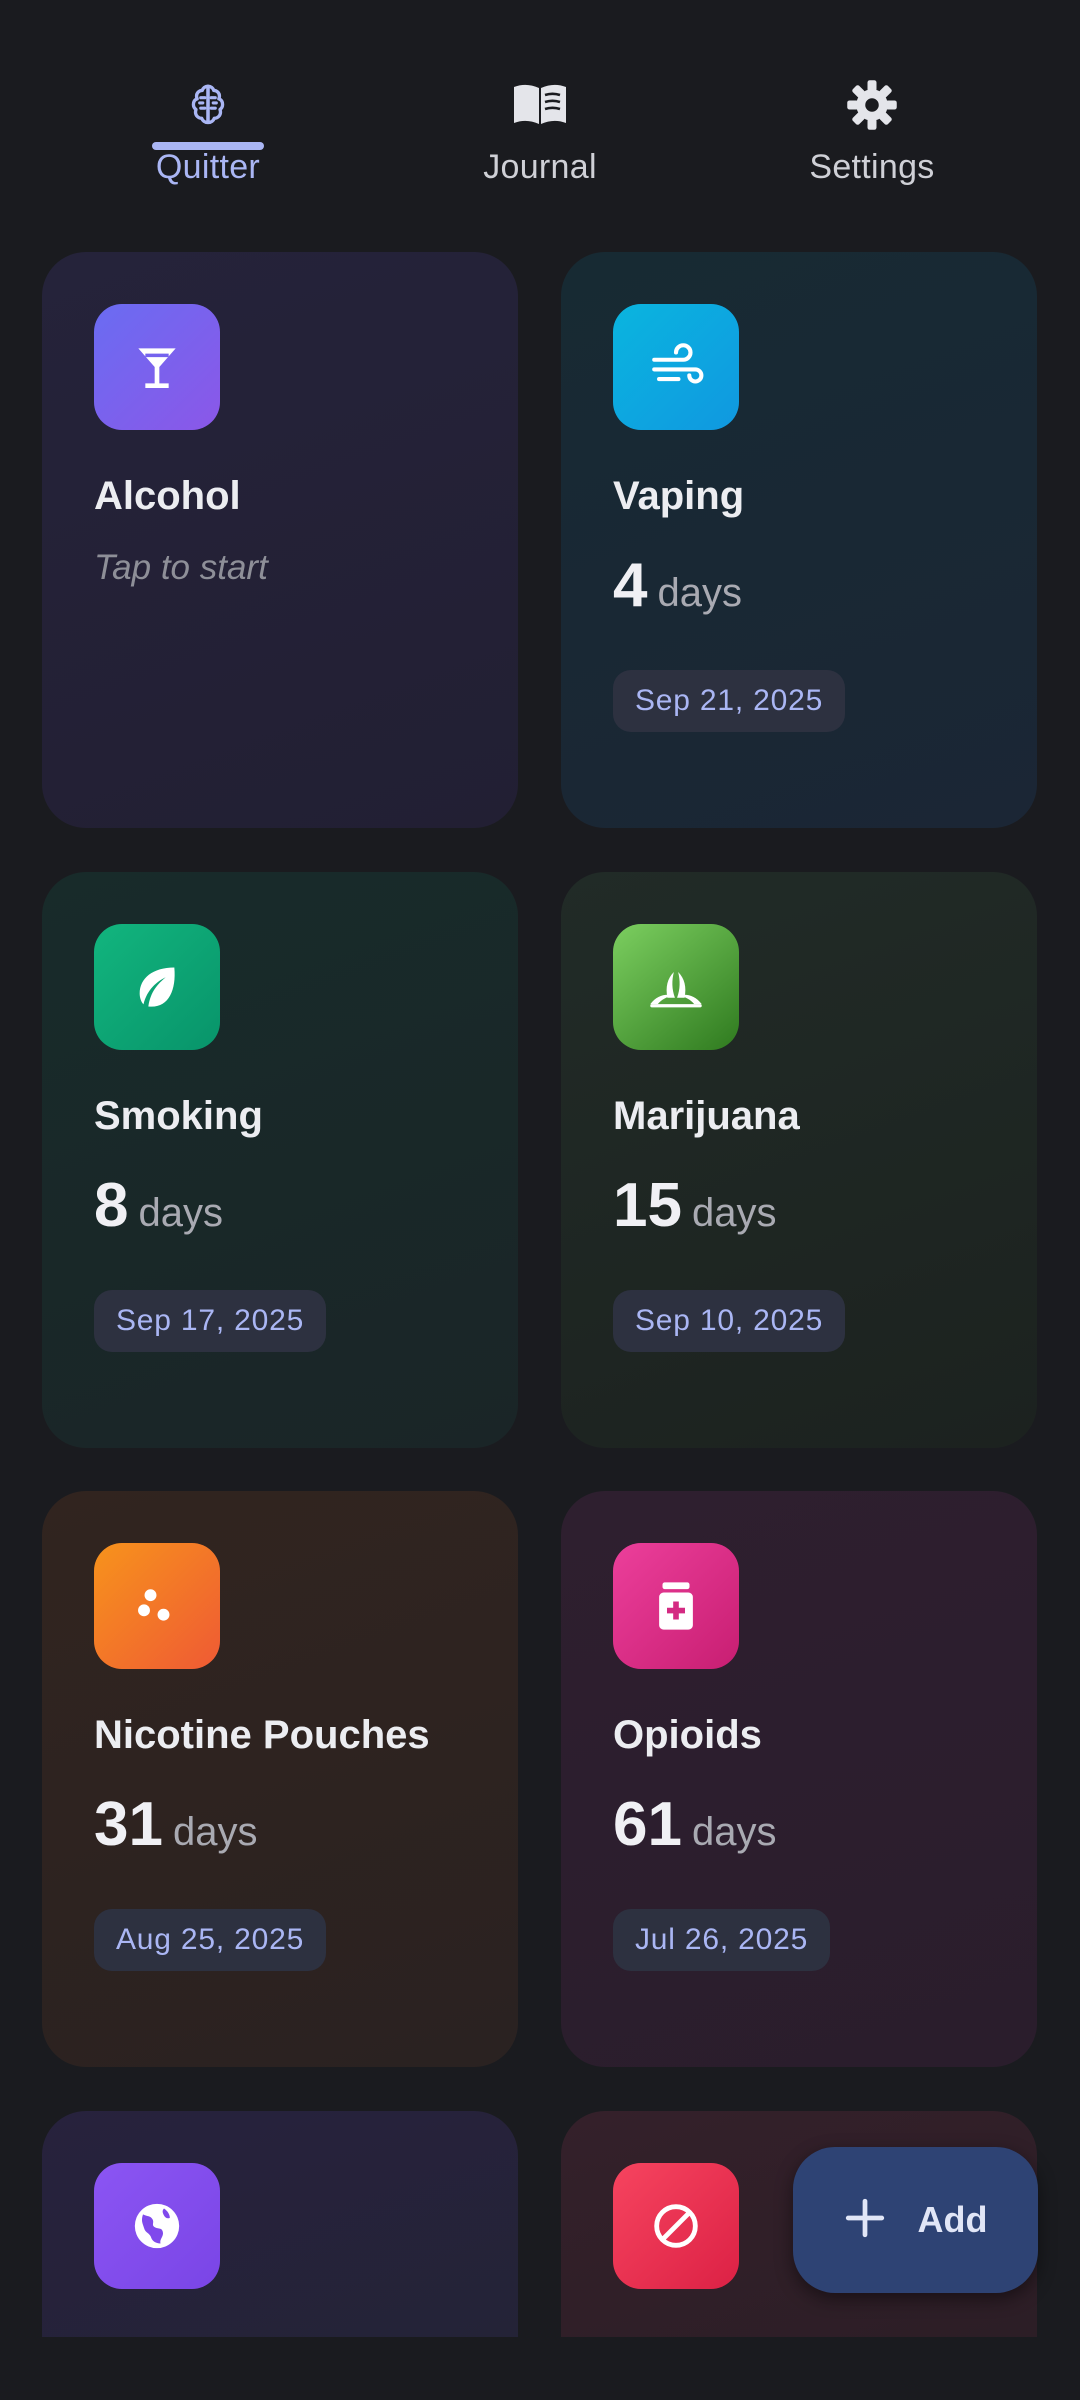 The height and width of the screenshot is (2400, 1080). Describe the element at coordinates (210, 1940) in the screenshot. I see `start-date-chip: Aug 25, 2025` at that location.